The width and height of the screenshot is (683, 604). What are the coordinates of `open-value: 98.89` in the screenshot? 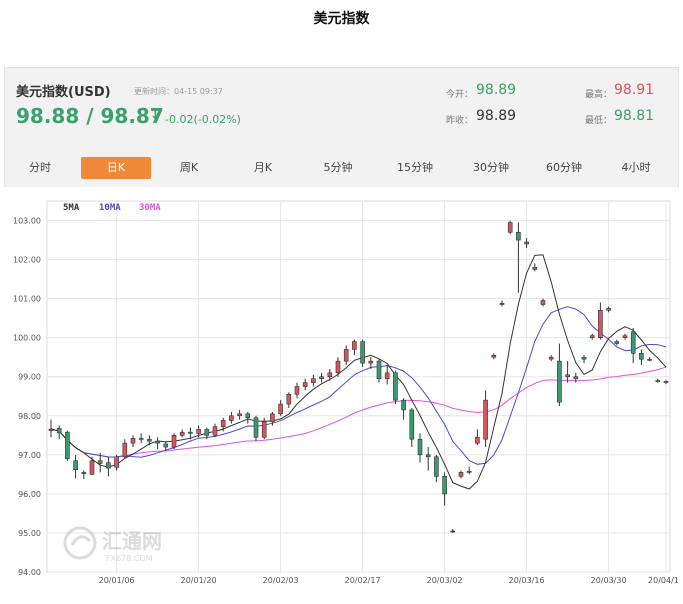 It's located at (496, 90).